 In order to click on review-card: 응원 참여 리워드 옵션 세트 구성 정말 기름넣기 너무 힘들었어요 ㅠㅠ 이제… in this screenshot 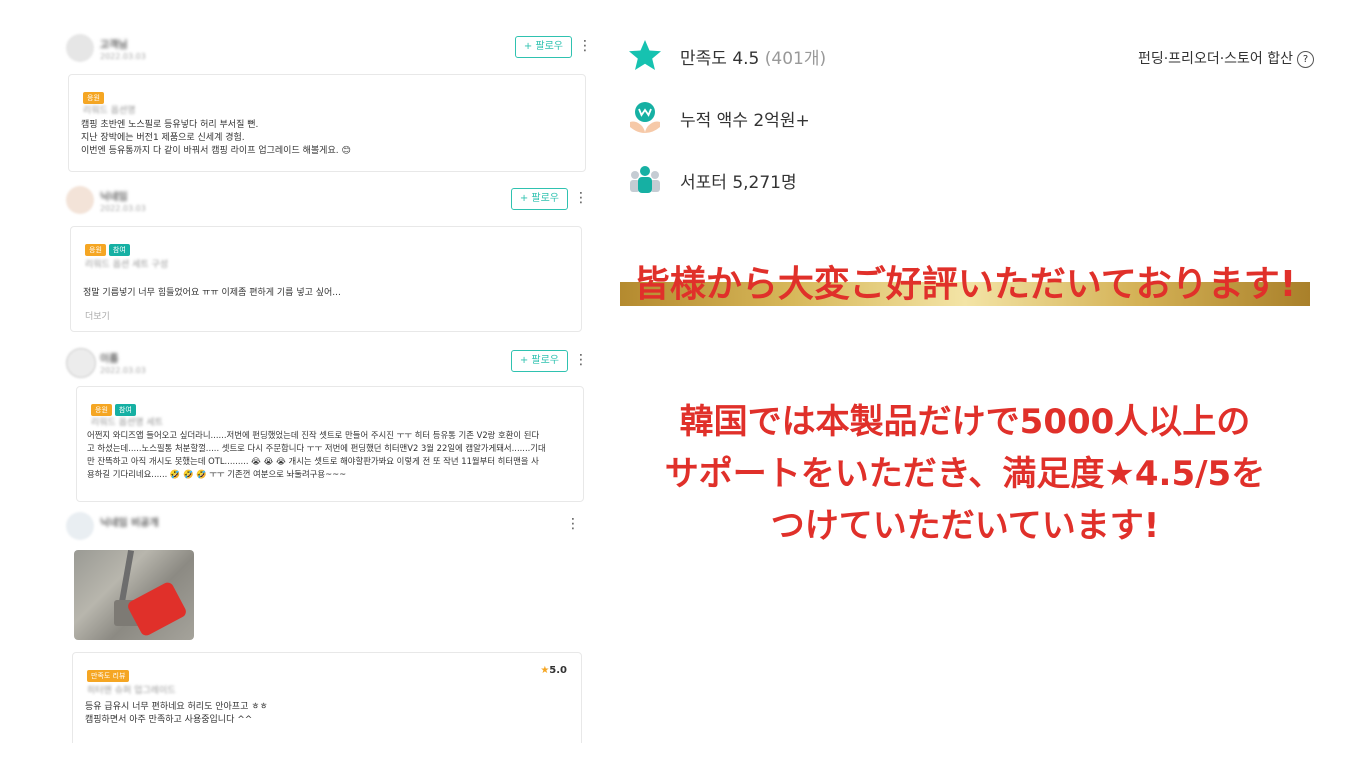, I will do `click(326, 279)`.